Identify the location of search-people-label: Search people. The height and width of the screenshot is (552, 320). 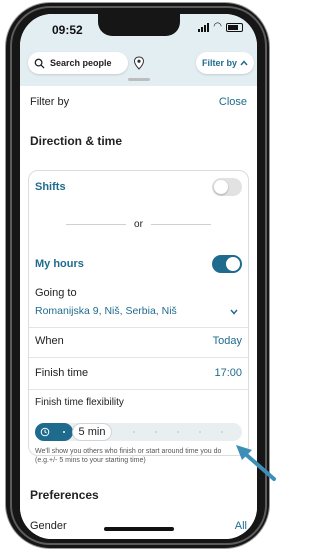
(81, 63).